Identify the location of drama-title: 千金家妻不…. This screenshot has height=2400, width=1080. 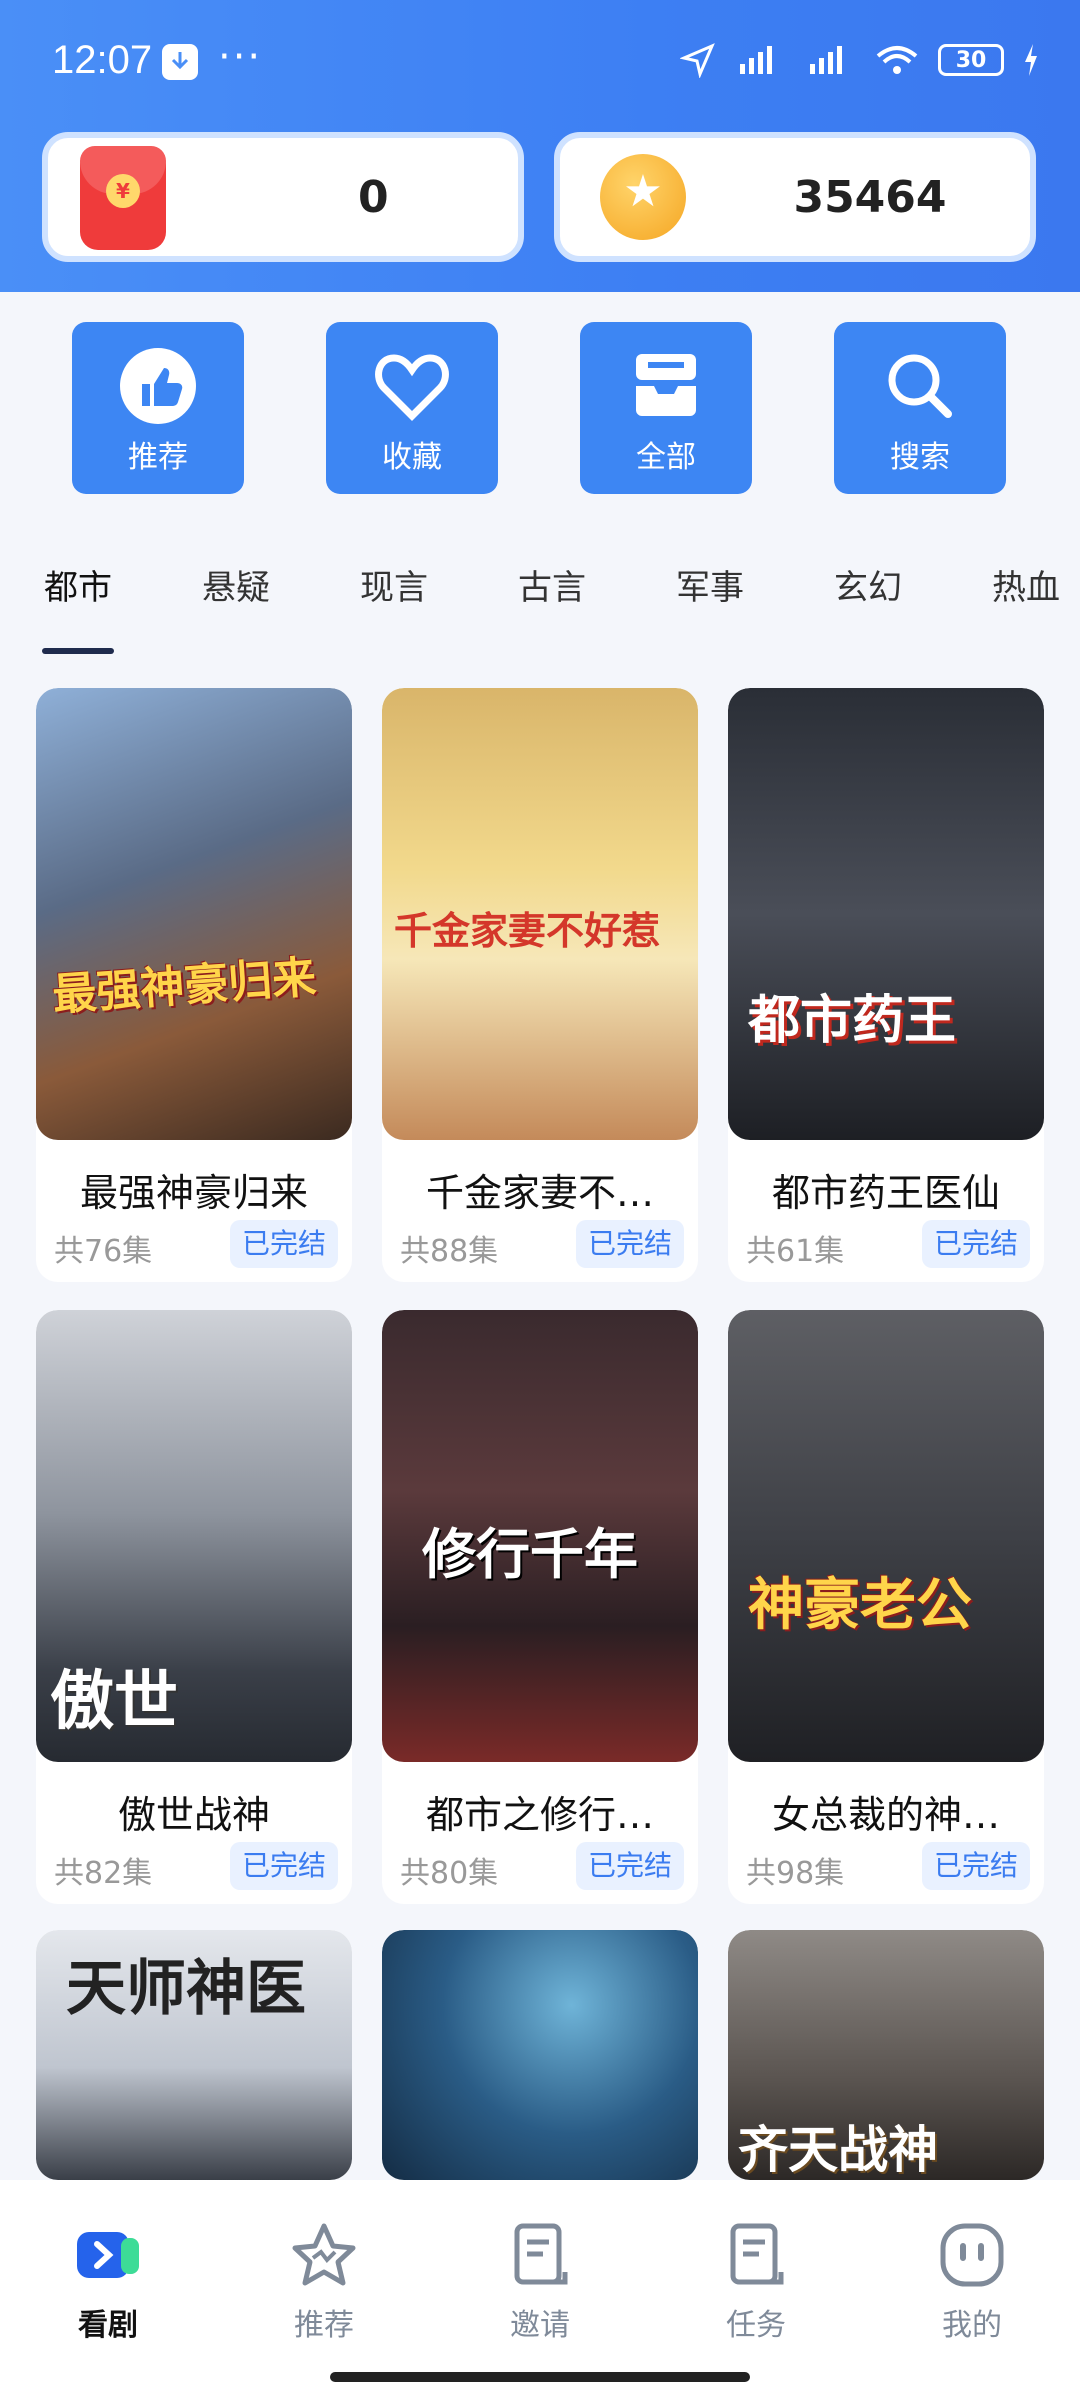
(539, 1193).